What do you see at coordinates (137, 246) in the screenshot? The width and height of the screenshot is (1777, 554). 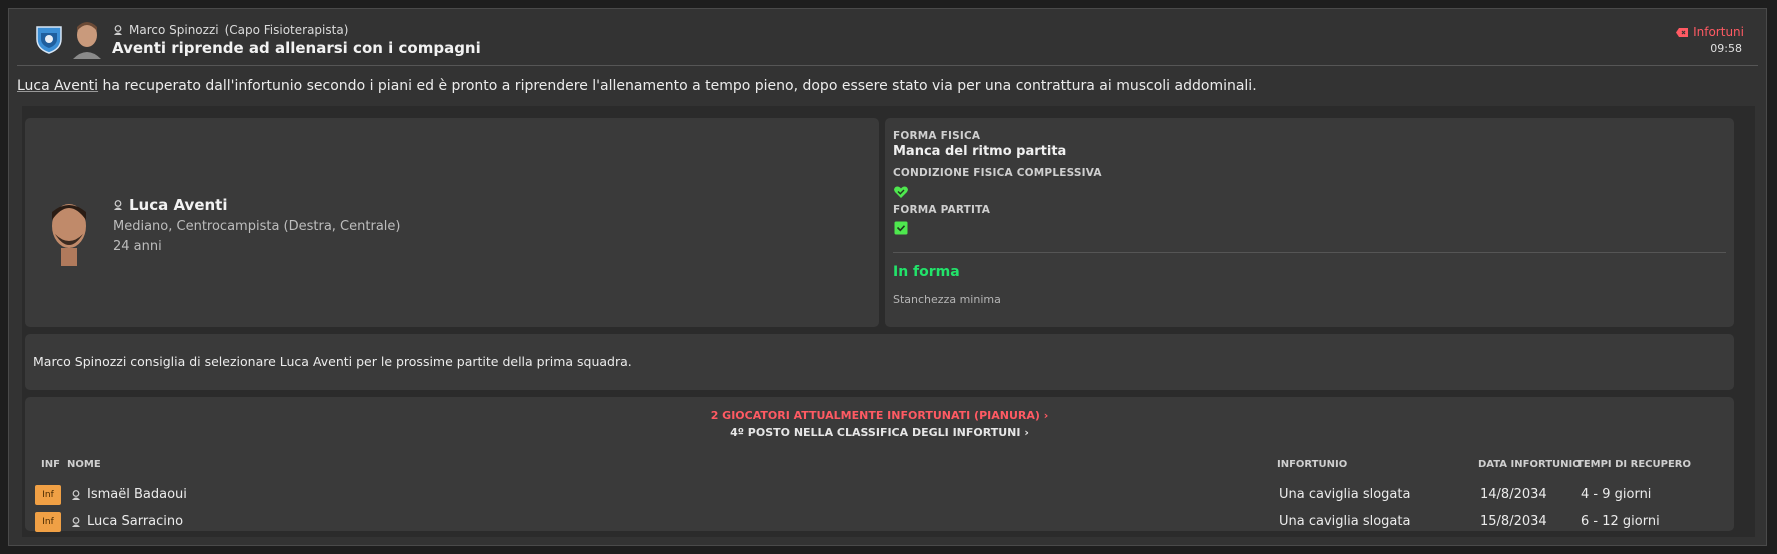 I see `player-age: 24 anni` at bounding box center [137, 246].